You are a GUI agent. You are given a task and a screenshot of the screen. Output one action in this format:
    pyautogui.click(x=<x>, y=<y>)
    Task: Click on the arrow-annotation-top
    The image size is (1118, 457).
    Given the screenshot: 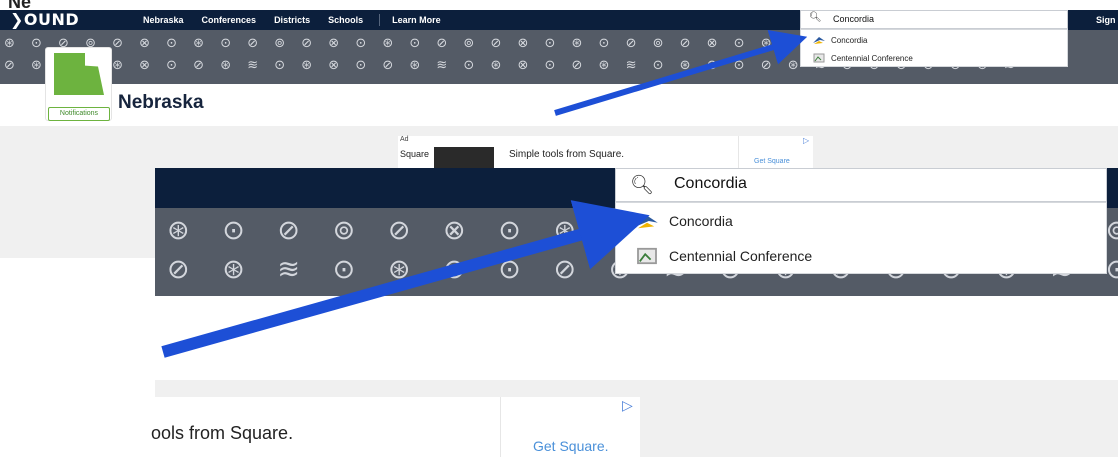 What is the action you would take?
    pyautogui.click(x=681, y=72)
    